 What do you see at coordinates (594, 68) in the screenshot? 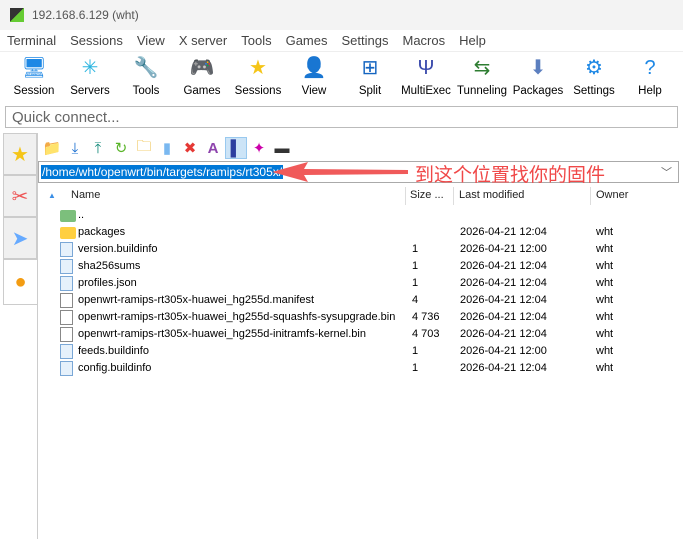
I see `gear-icon: ⚙` at bounding box center [594, 68].